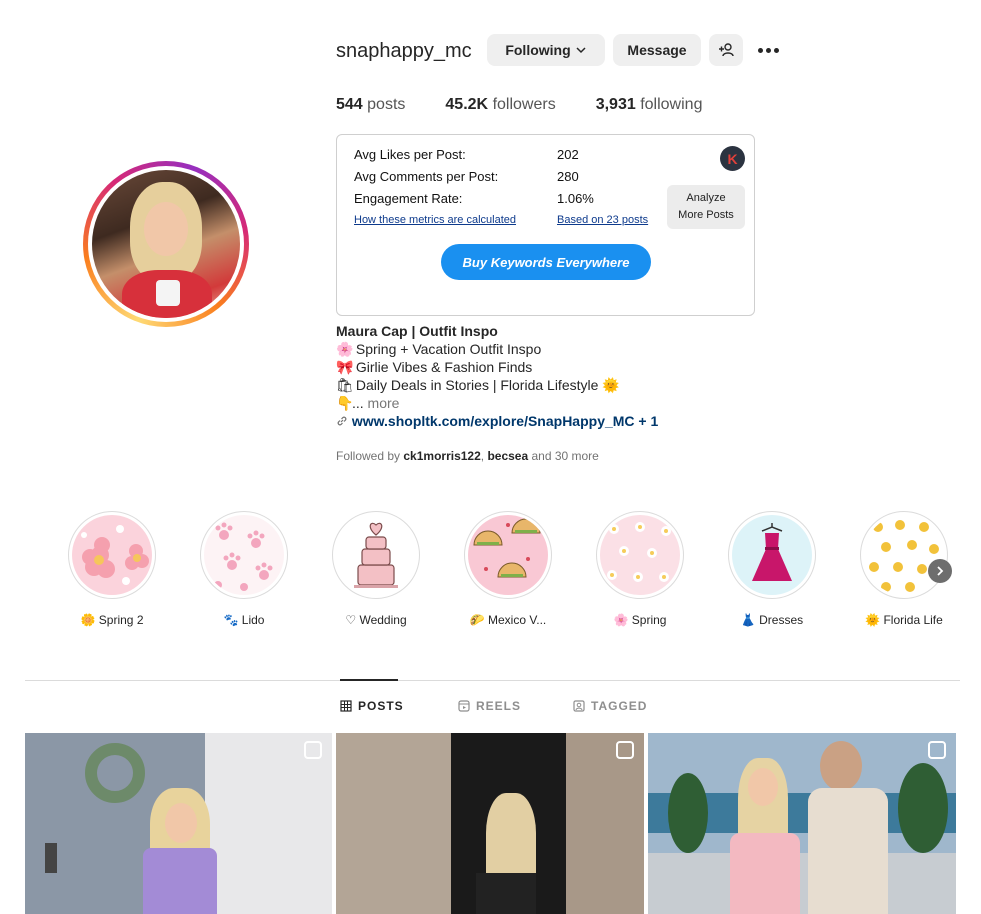  What do you see at coordinates (342, 421) in the screenshot?
I see `link-icon` at bounding box center [342, 421].